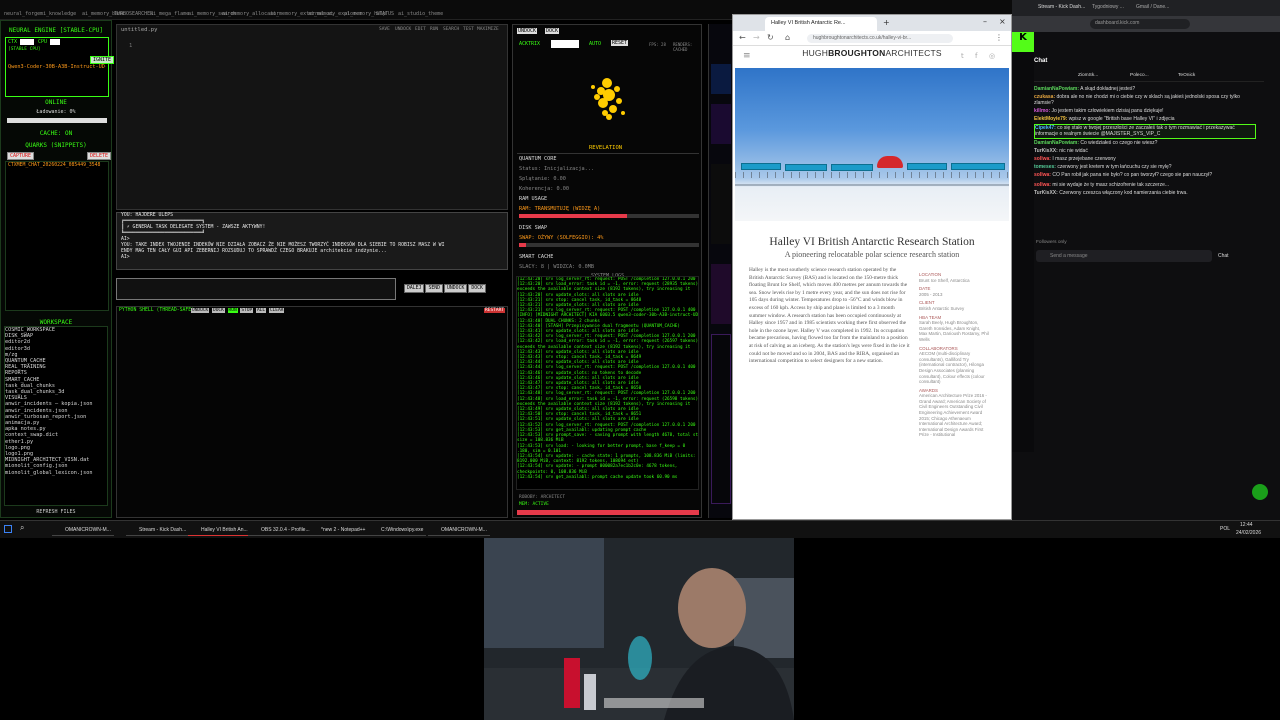 This screenshot has width=1280, height=720. I want to click on bookmark: STATUS, so click(385, 14).